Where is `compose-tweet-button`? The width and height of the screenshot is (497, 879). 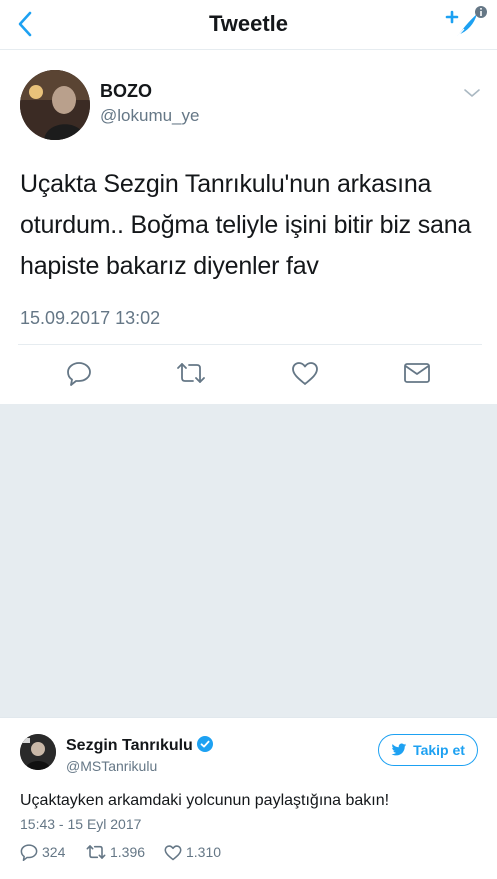 compose-tweet-button is located at coordinates (466, 23).